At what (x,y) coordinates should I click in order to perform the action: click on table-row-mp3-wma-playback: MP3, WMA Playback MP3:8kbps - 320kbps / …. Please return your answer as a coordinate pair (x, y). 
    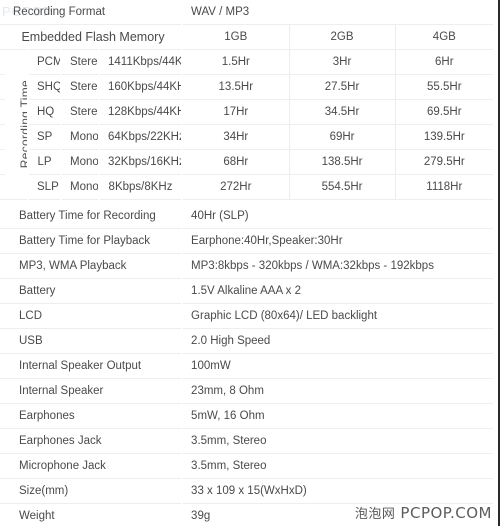
    Looking at the image, I should click on (247, 266).